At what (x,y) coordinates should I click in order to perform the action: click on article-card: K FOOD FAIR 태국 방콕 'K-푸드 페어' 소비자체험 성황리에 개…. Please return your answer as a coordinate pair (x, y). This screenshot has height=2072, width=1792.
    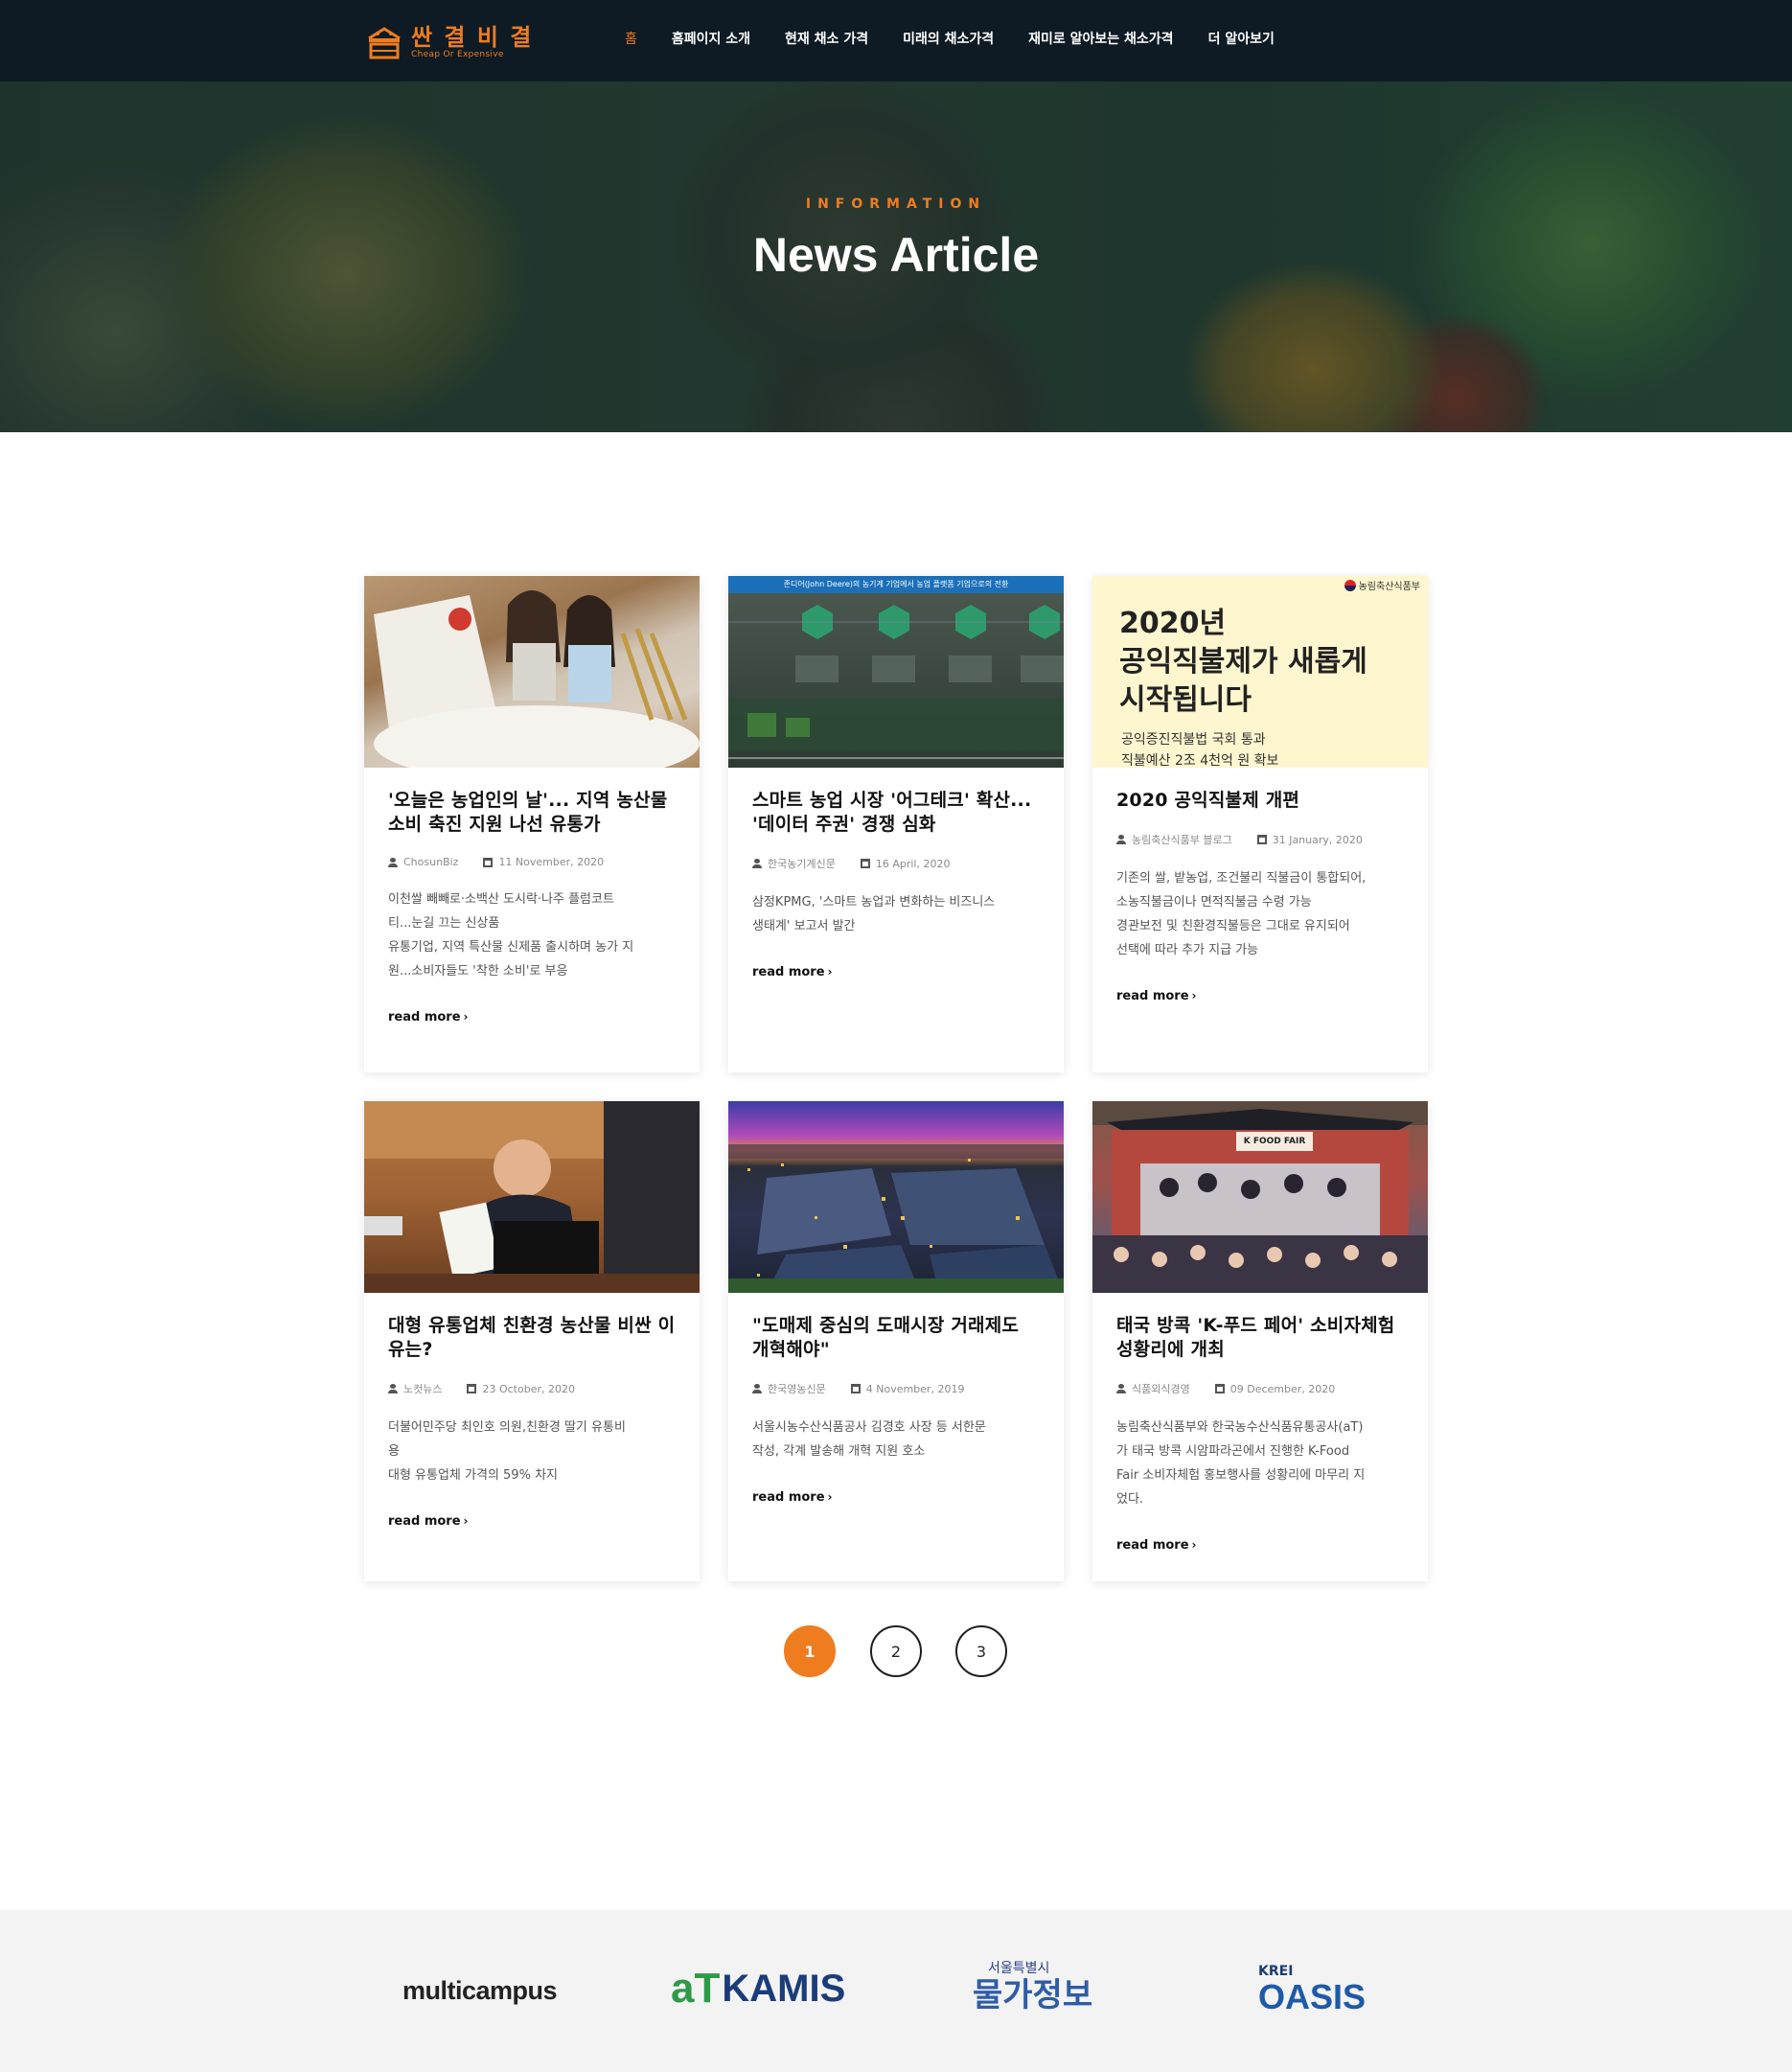
    Looking at the image, I should click on (1260, 1341).